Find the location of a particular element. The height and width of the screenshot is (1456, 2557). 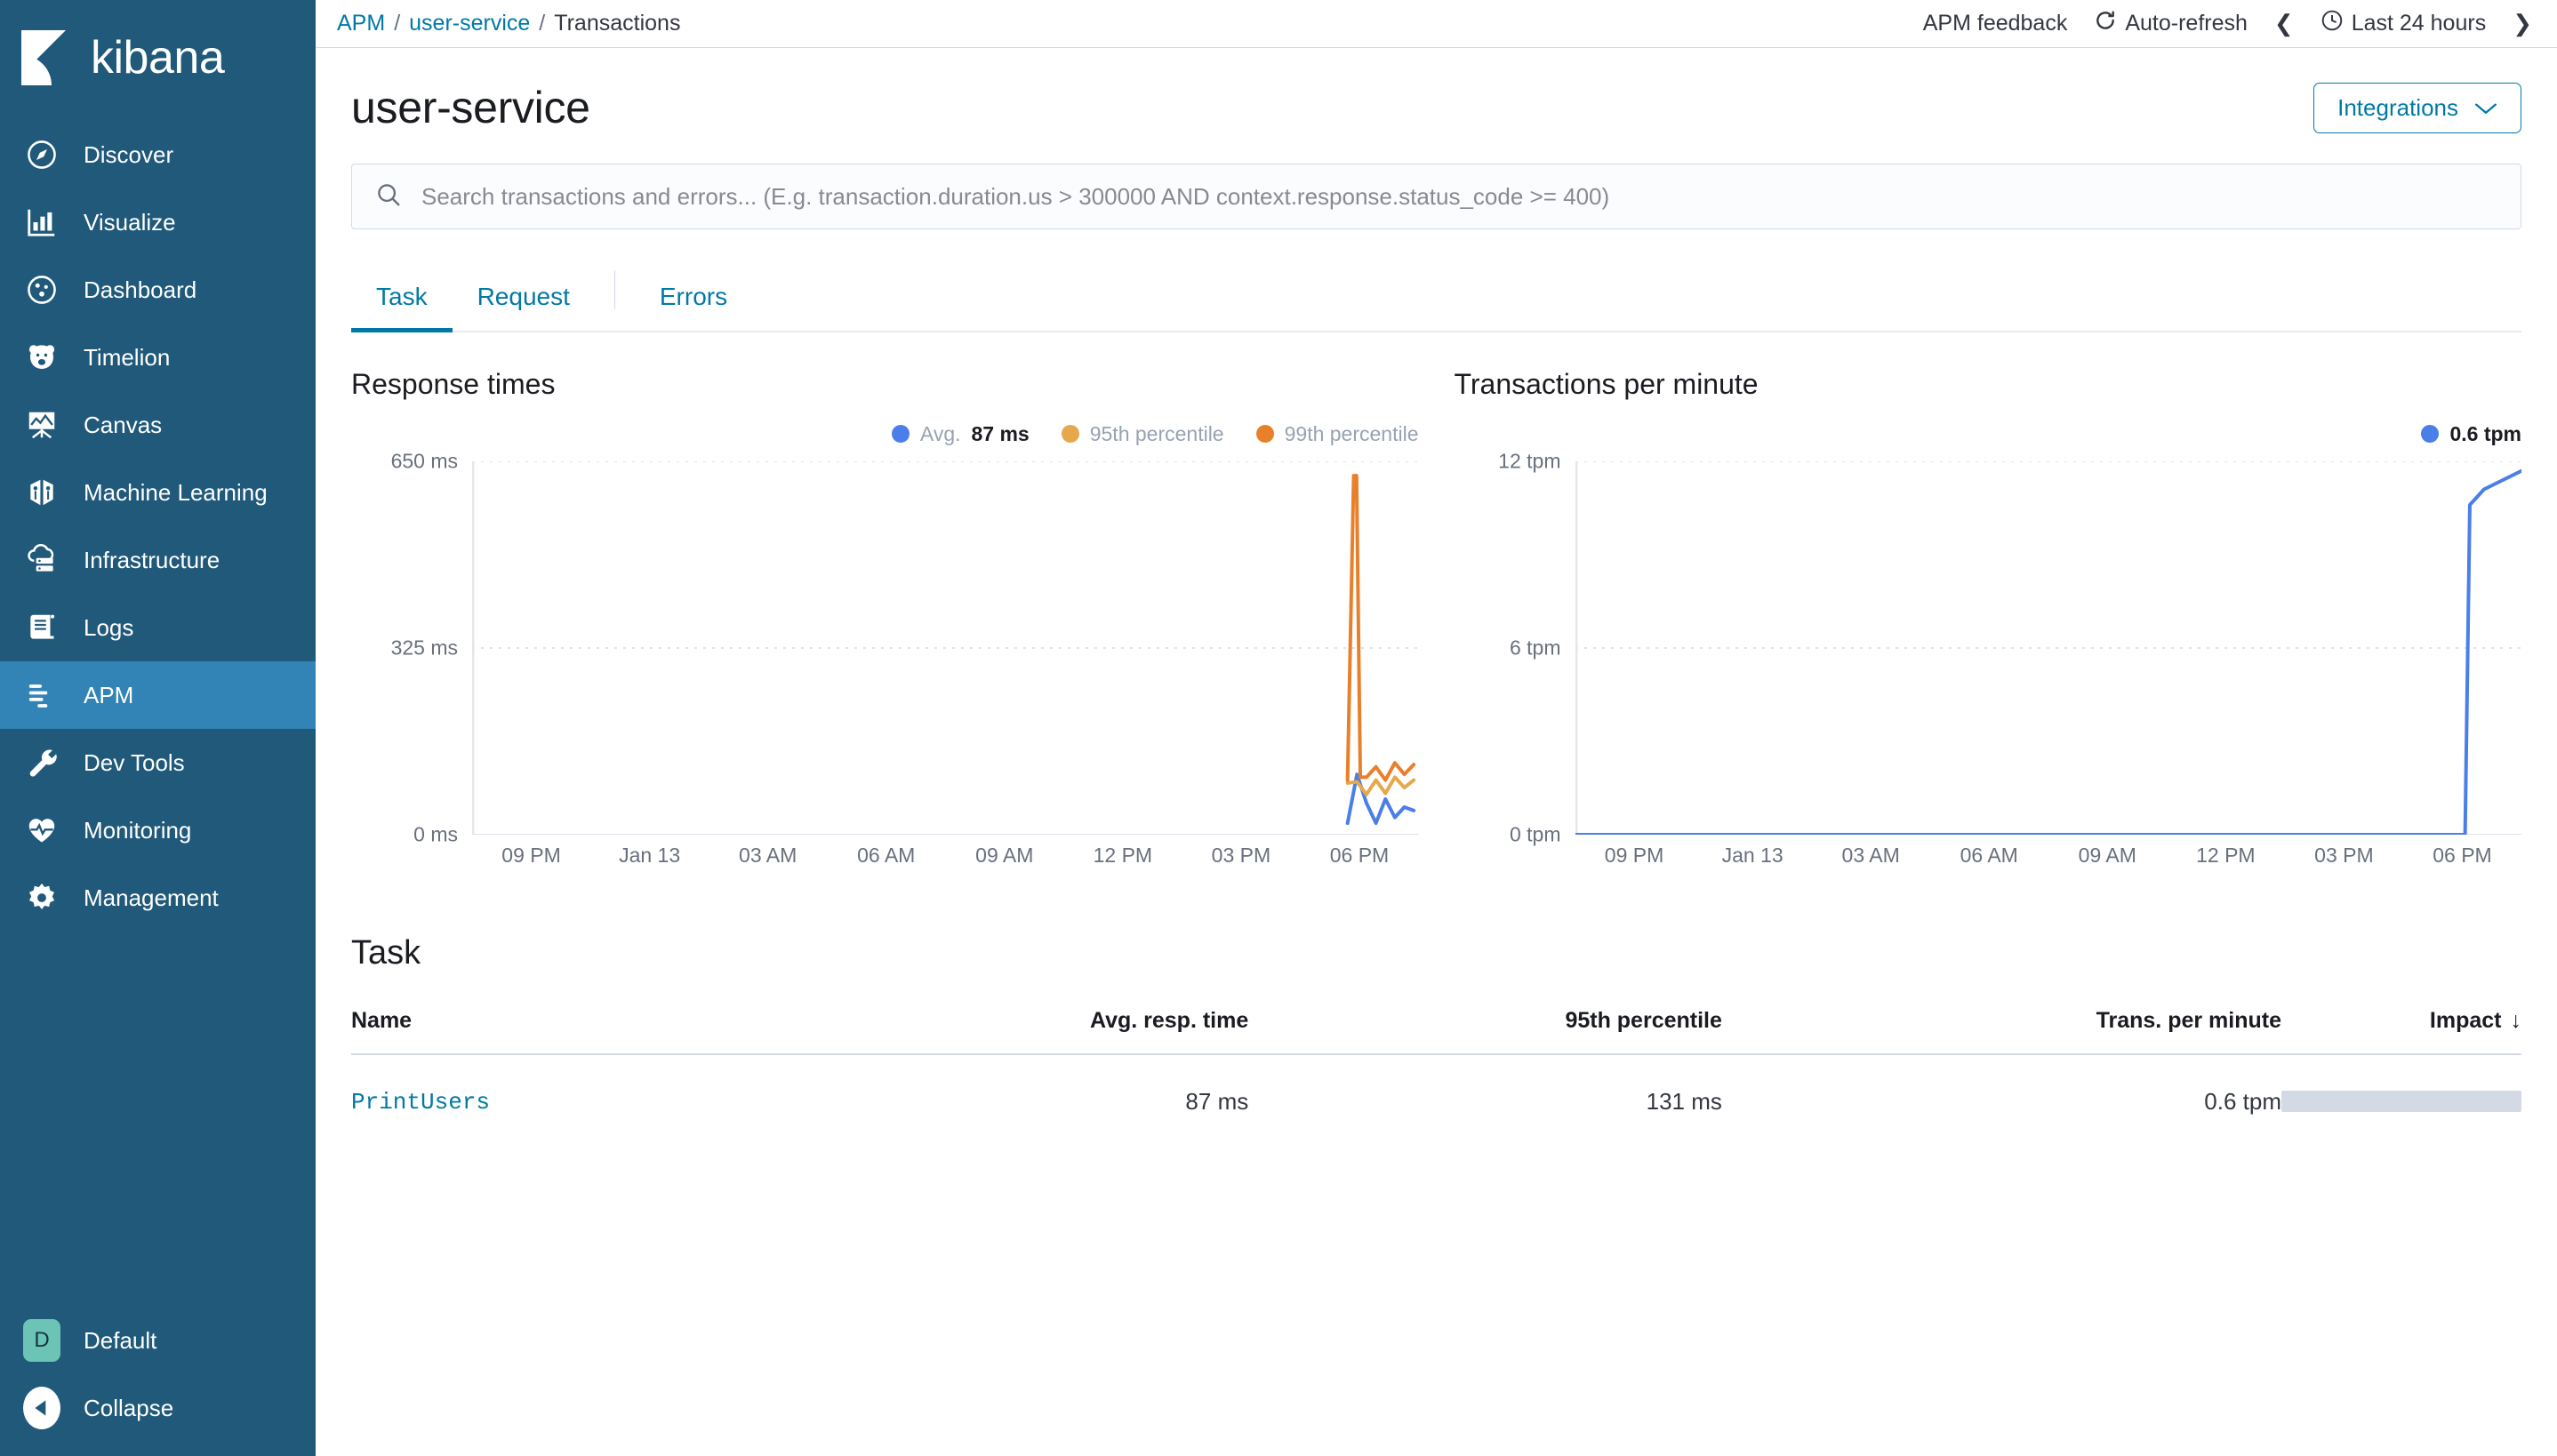

sidebar-item-dev-tools: Dev Tools is located at coordinates (158, 762).